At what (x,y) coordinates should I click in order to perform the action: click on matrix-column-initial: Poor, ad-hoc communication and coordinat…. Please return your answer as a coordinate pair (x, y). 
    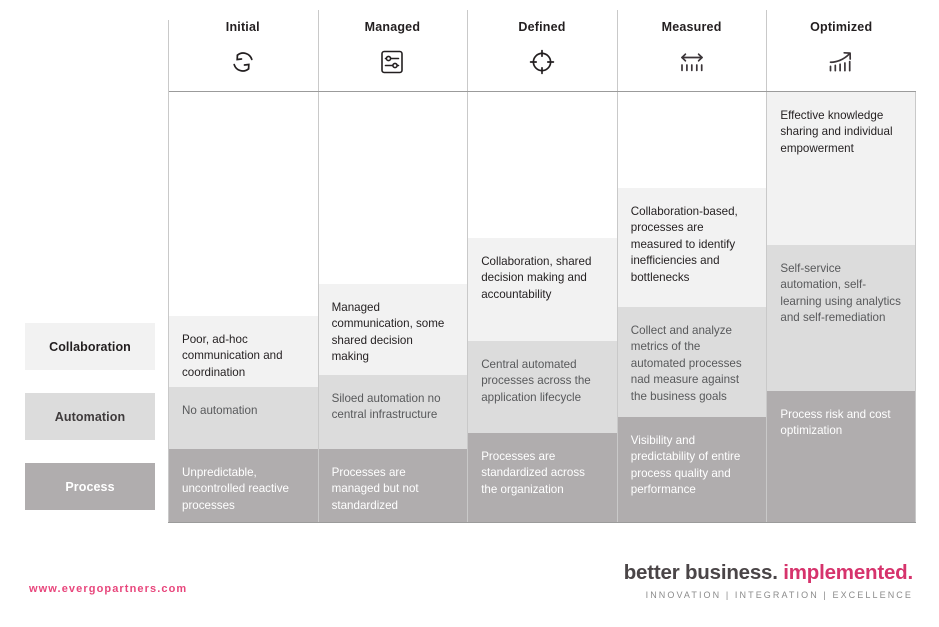
    Looking at the image, I should click on (243, 307).